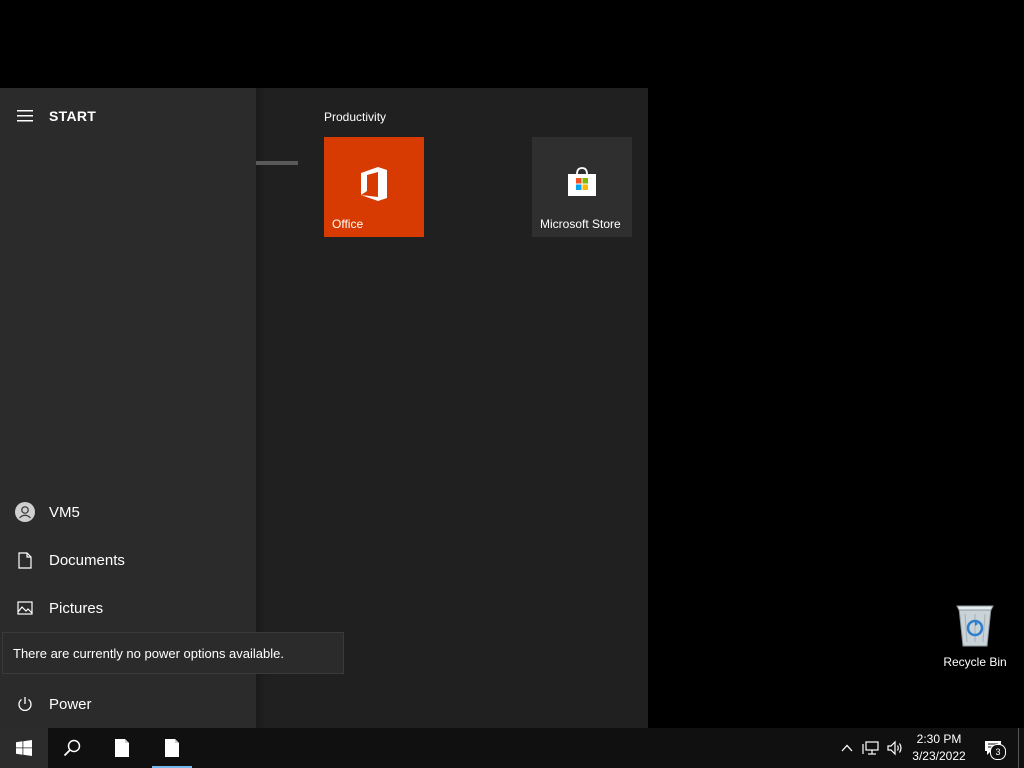  What do you see at coordinates (25, 512) in the screenshot?
I see `user-avatar-icon` at bounding box center [25, 512].